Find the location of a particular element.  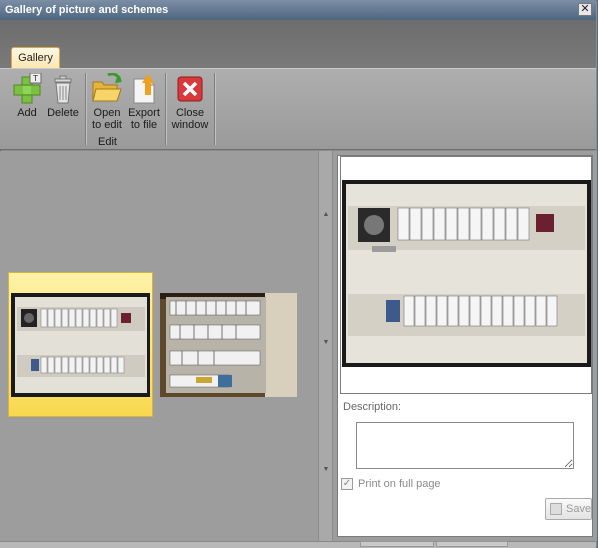

delete-button: Delete is located at coordinates (63, 96).